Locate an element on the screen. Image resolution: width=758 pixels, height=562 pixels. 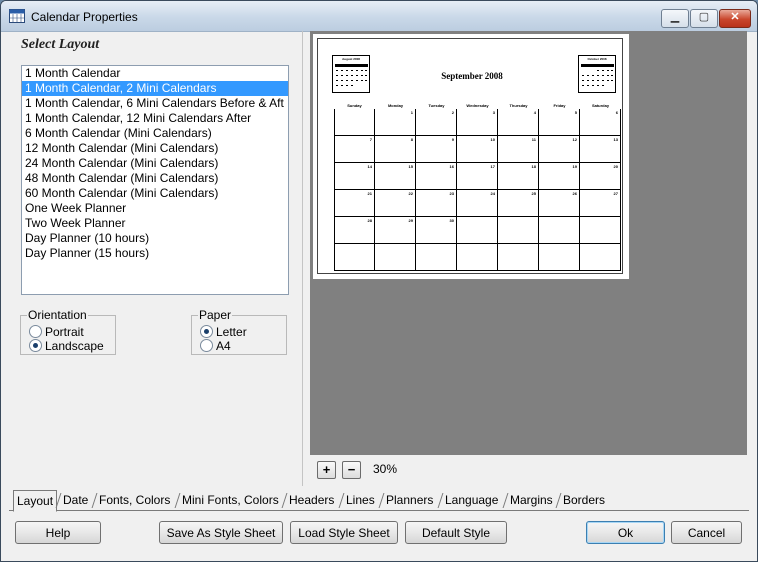
day-number: 27 is located at coordinates (615, 193).